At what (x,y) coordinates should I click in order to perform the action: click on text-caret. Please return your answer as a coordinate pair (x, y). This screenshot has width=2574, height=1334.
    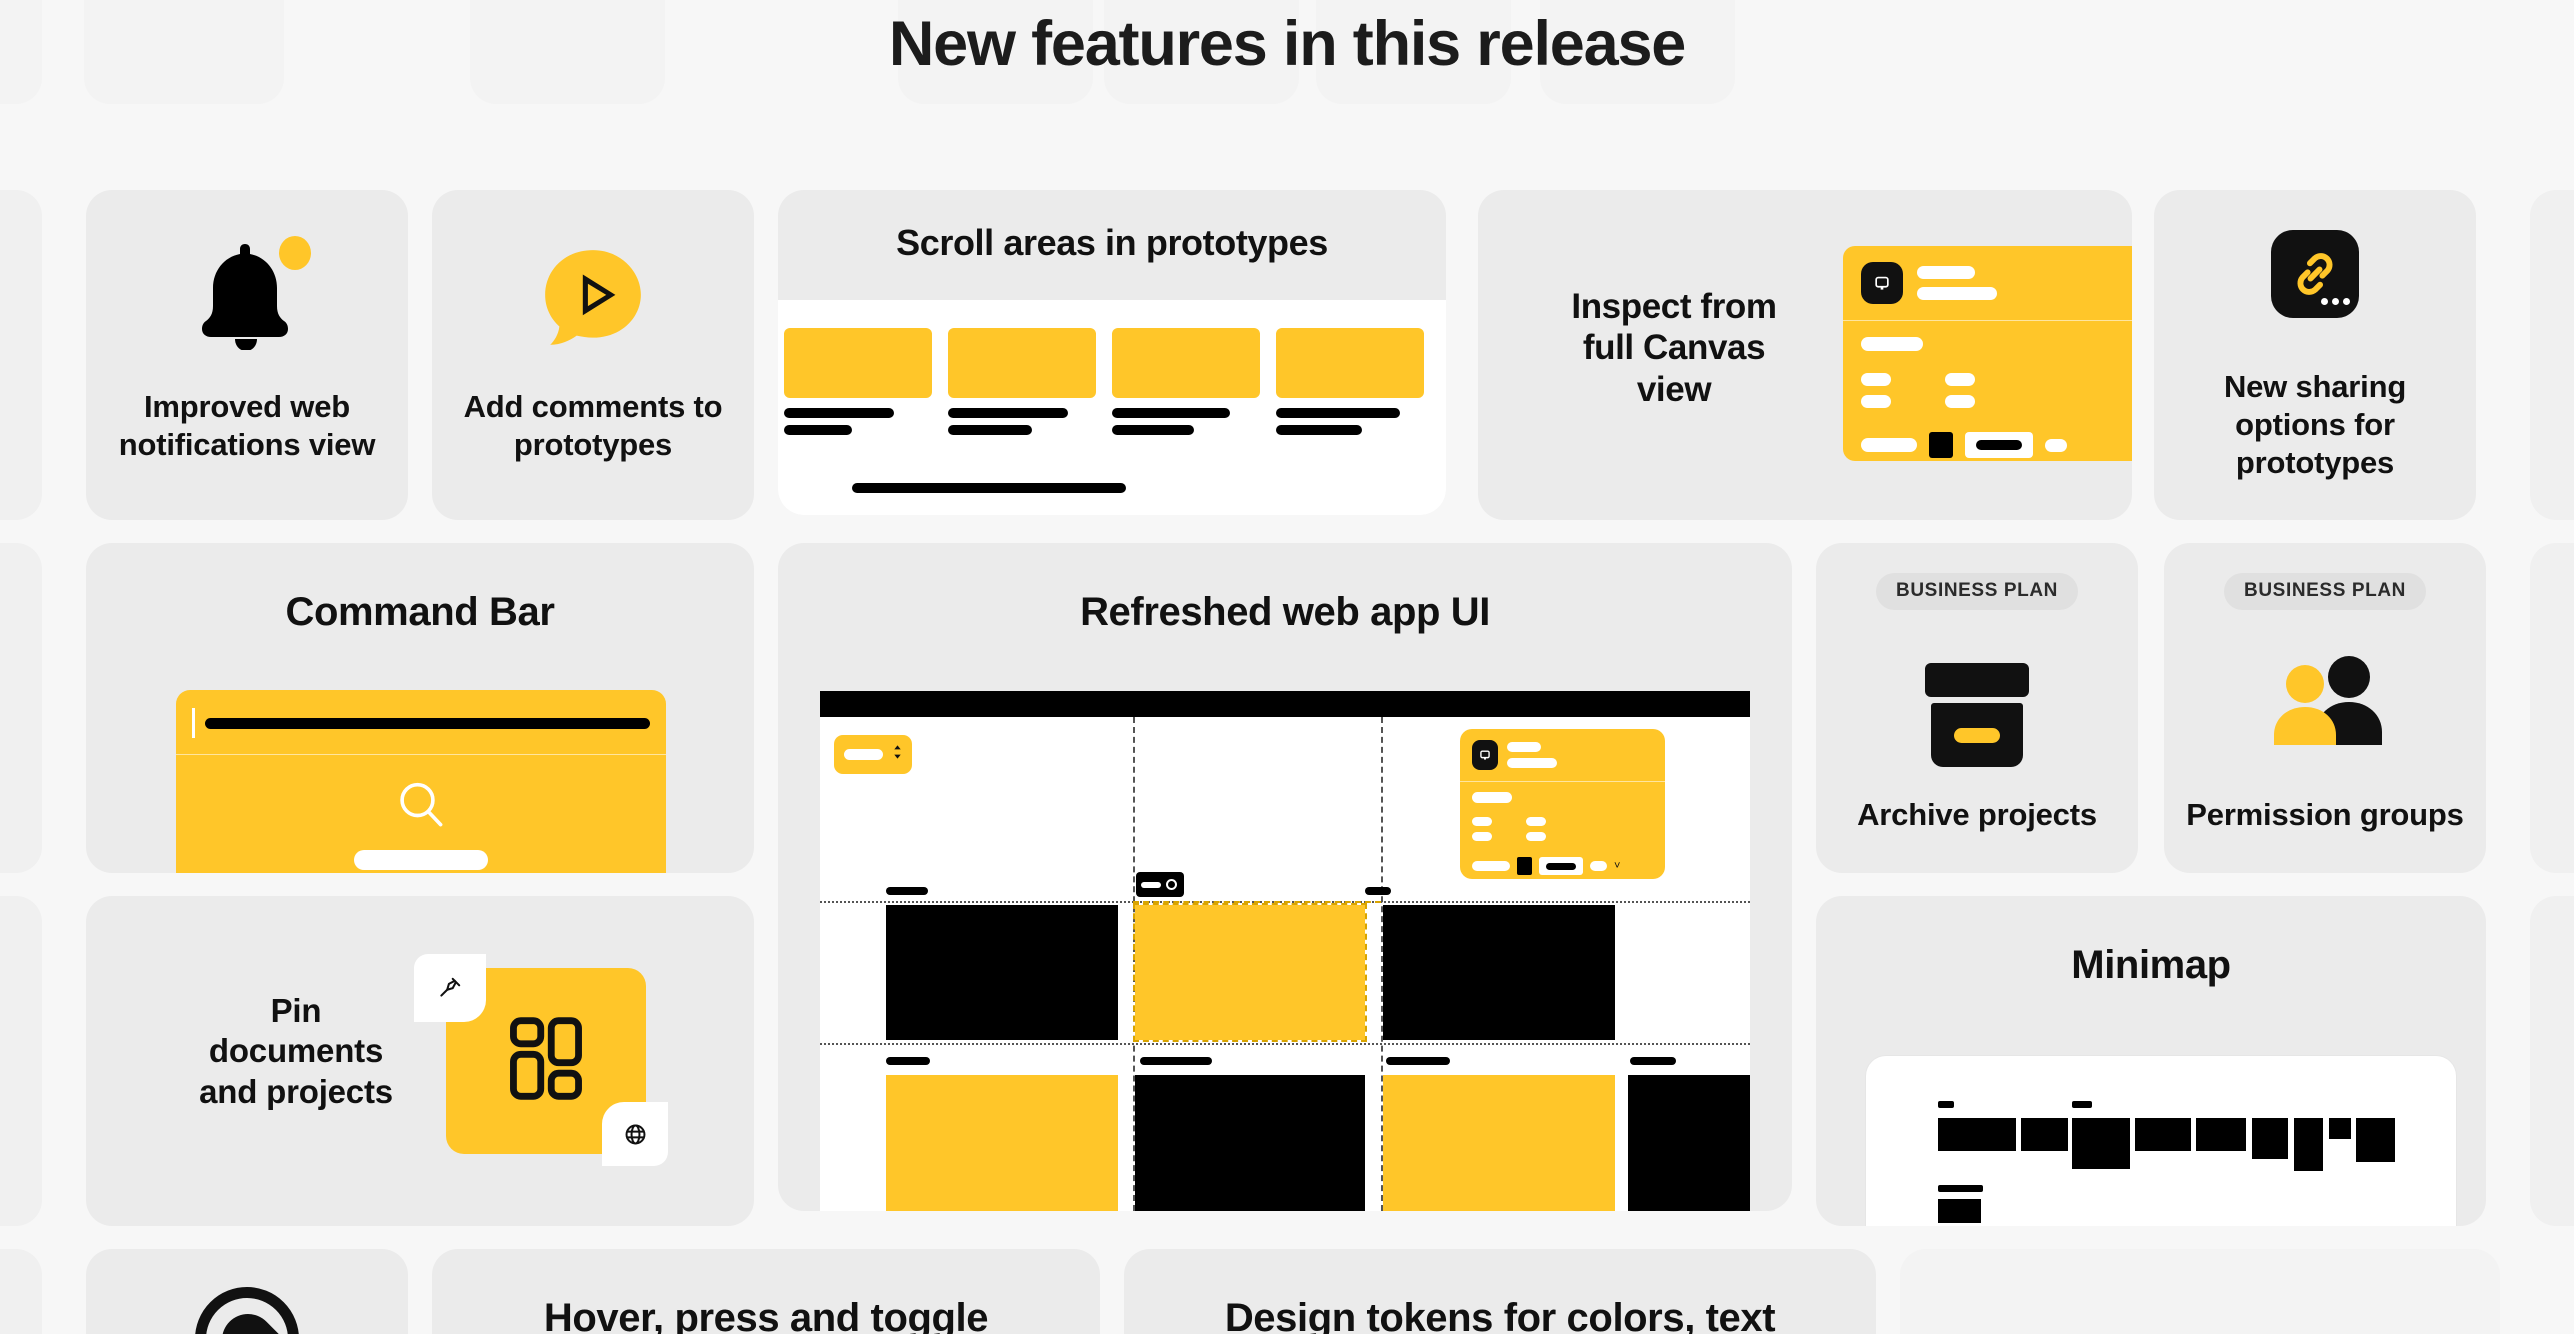
    Looking at the image, I should click on (193, 723).